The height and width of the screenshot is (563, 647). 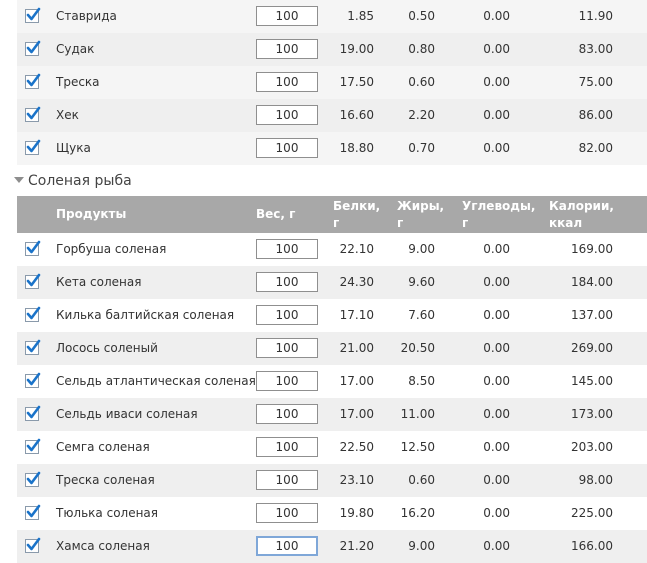 I want to click on fat-value: 0.60, so click(x=421, y=480).